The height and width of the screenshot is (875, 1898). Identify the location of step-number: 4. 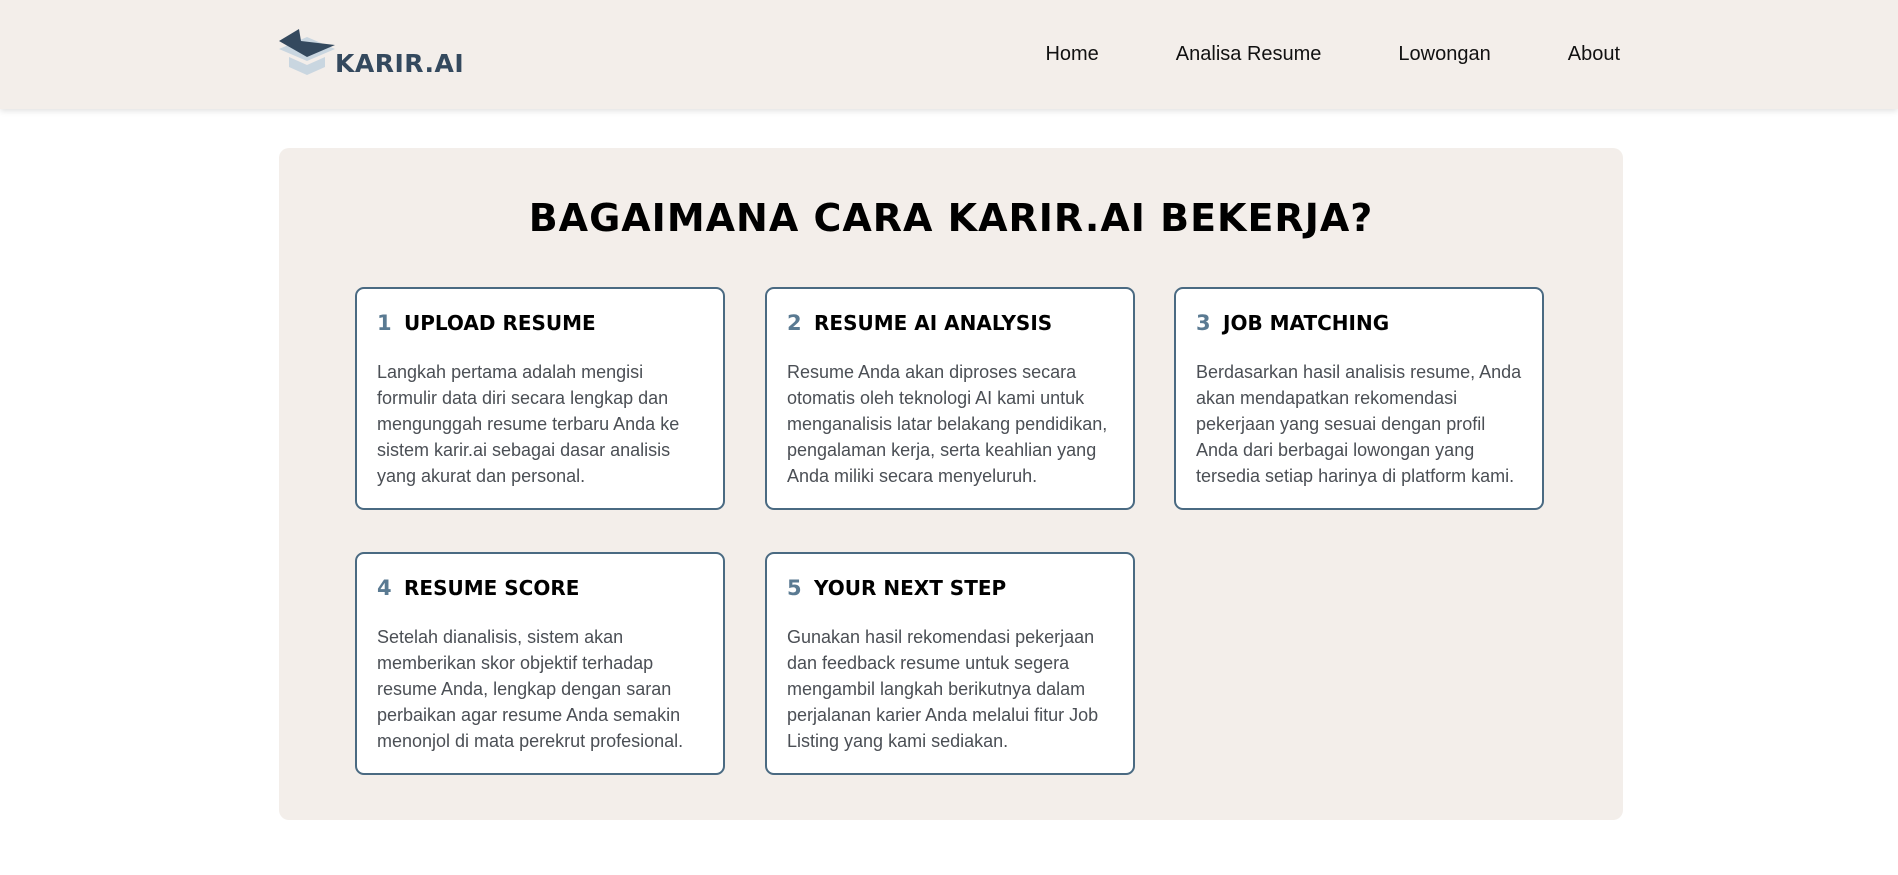
(384, 588).